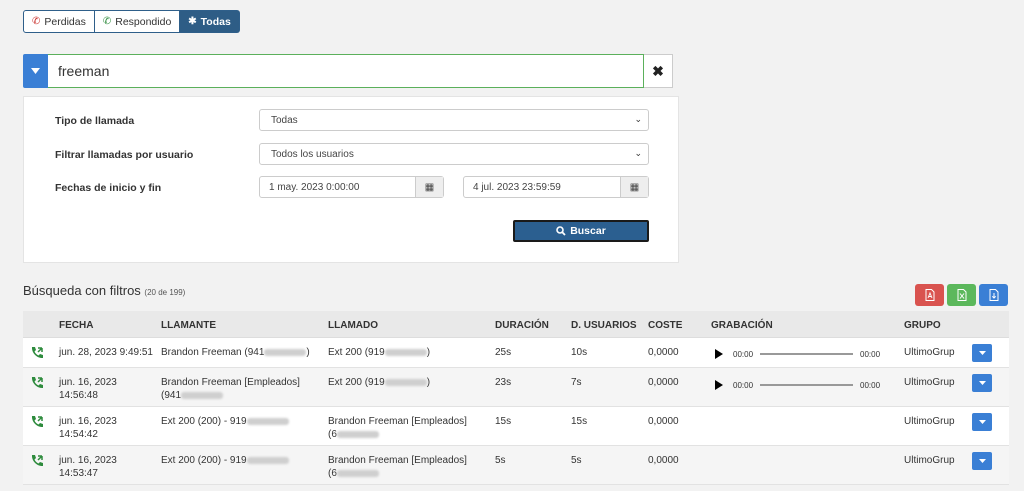 This screenshot has width=1024, height=491. I want to click on cell-llamante: Ext 200 (200) - 919, so click(225, 460).